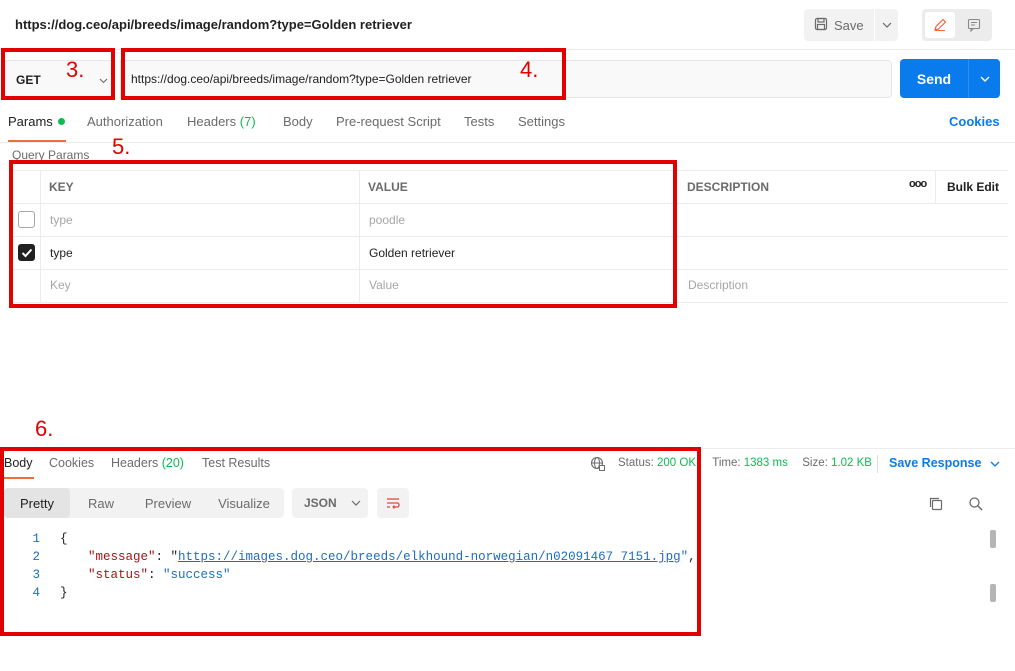 This screenshot has height=671, width=1015. I want to click on more-options-icon: ooo, so click(918, 184).